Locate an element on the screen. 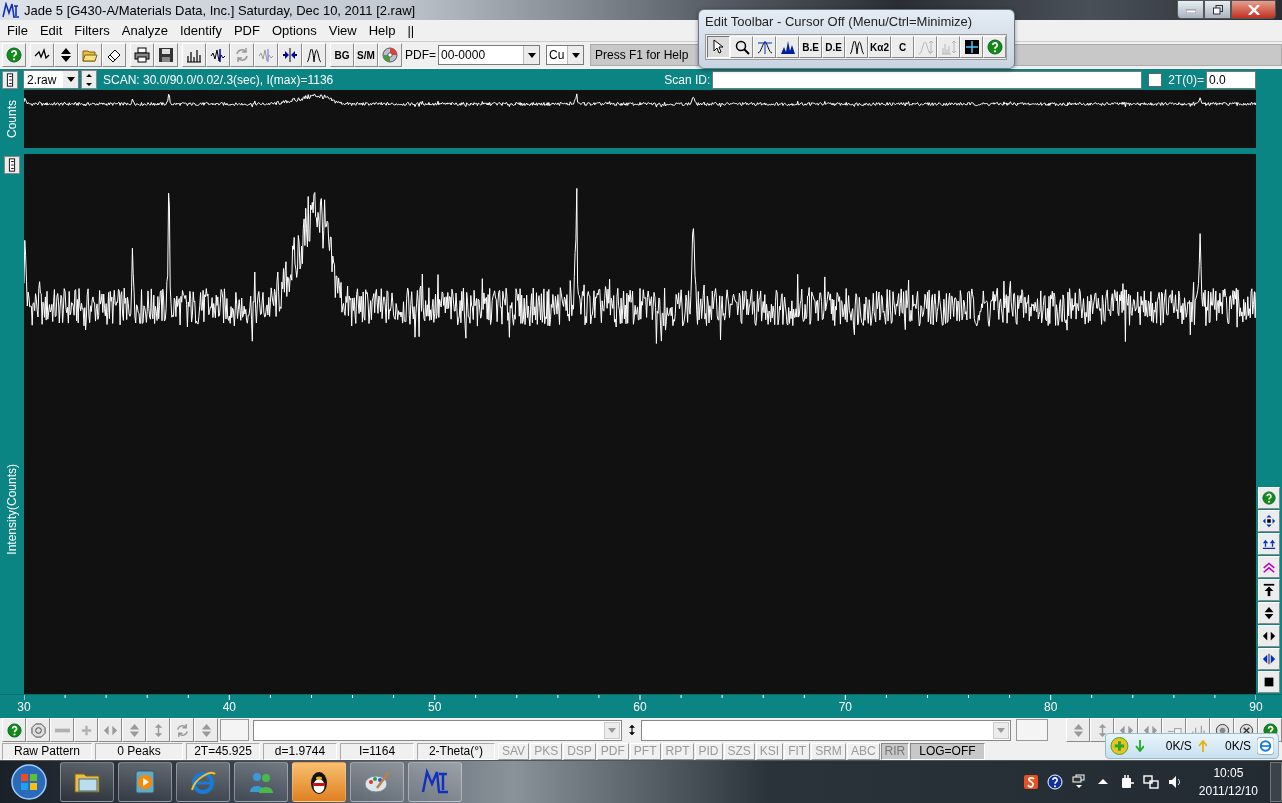 The height and width of the screenshot is (803, 1282). peak-arrows-icon is located at coordinates (925, 47).